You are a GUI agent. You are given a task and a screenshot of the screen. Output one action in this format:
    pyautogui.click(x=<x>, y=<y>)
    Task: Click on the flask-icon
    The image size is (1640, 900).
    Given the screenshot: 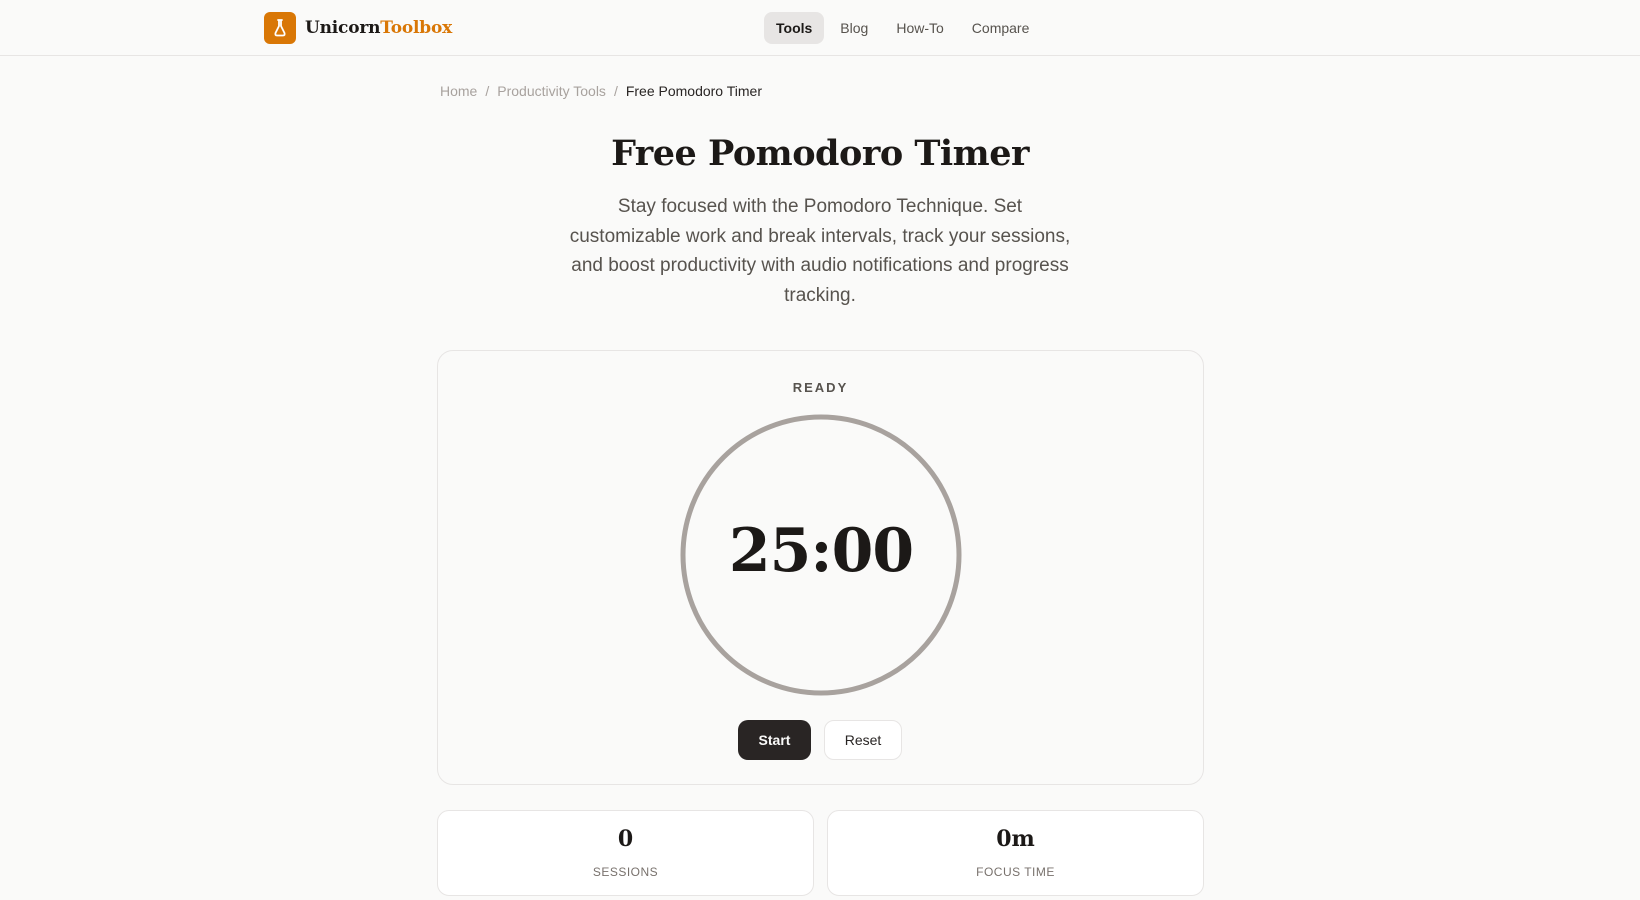 What is the action you would take?
    pyautogui.click(x=280, y=28)
    